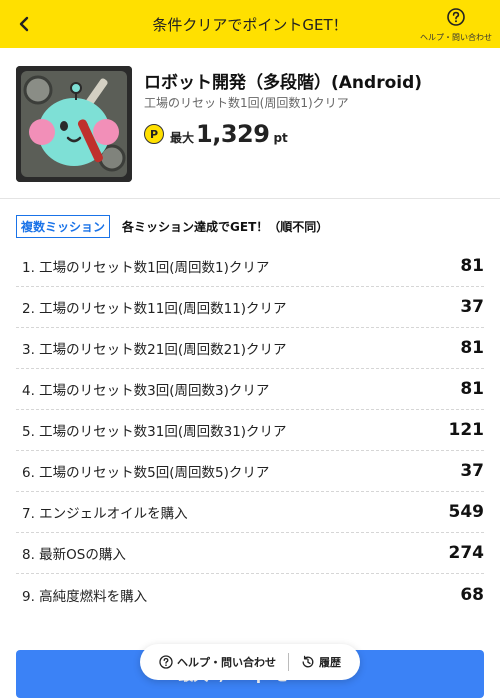  I want to click on float-history-button: 履歴, so click(321, 662).